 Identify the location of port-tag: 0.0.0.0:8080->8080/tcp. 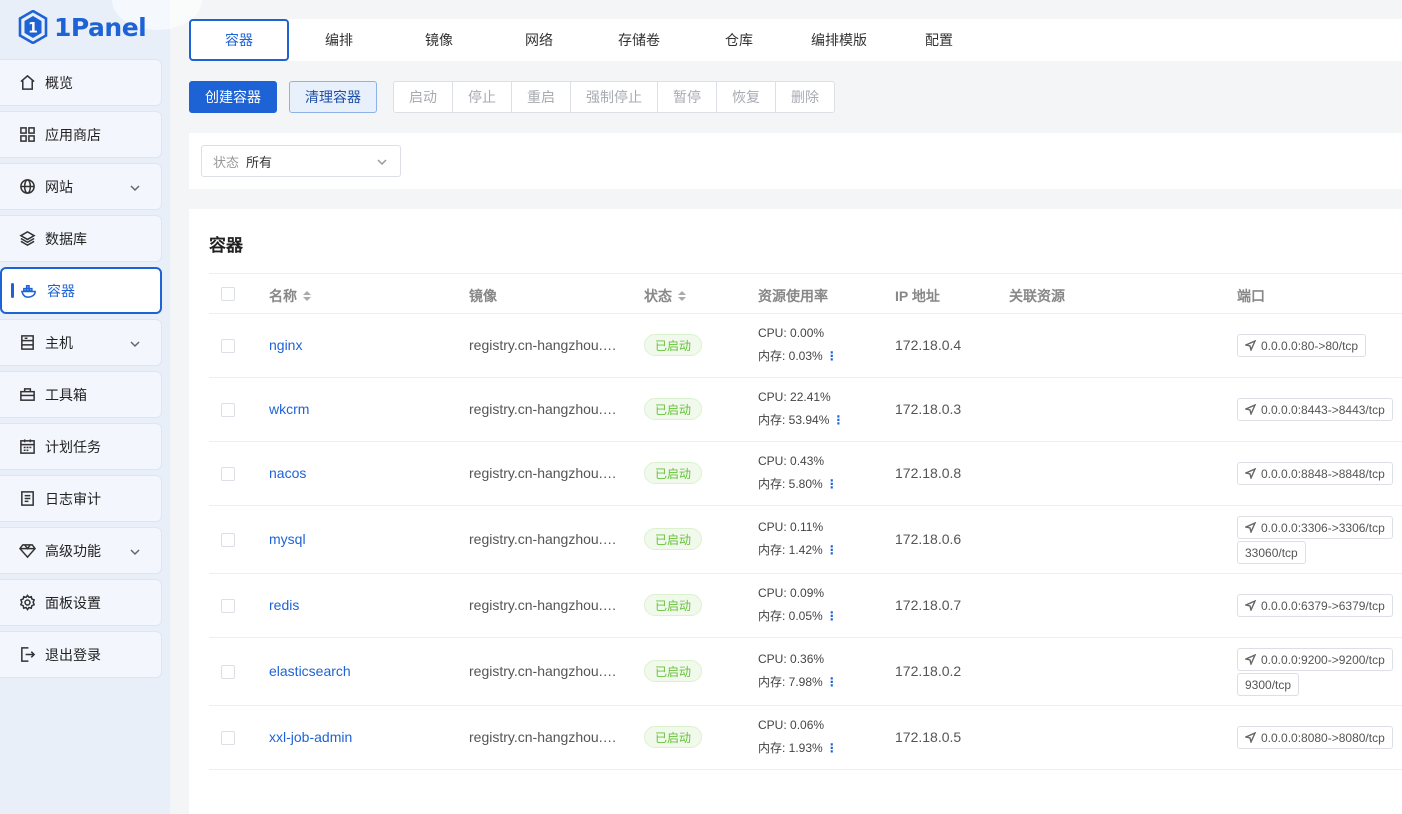
(1315, 737).